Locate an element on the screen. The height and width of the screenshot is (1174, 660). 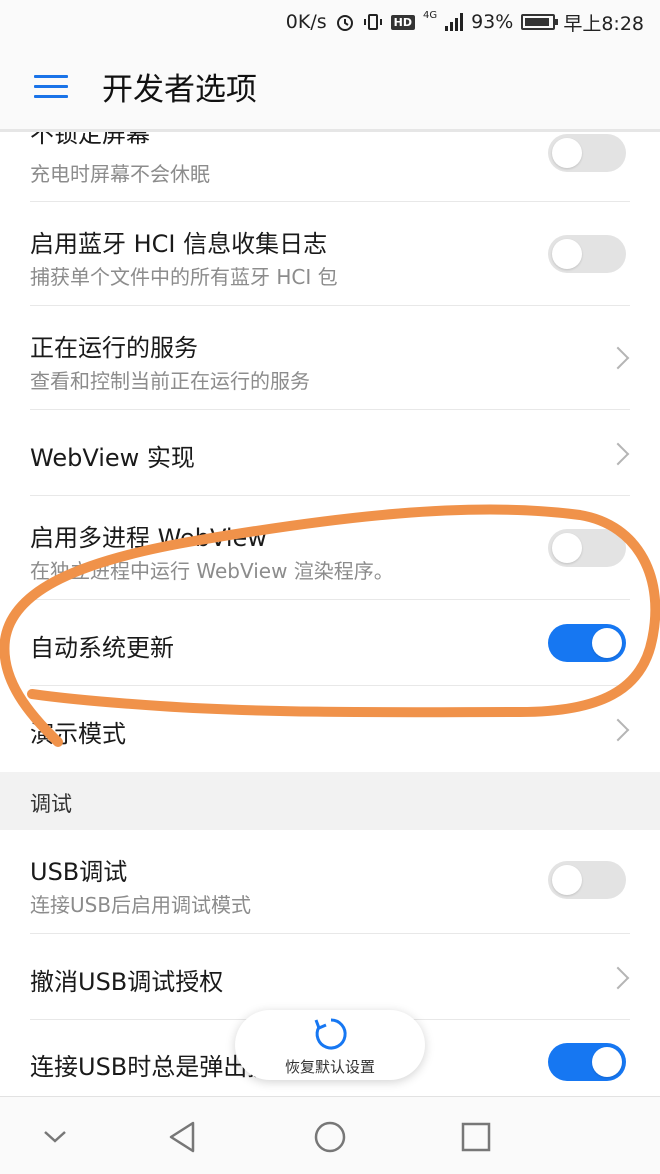
setting-subtitle: 查看和控制当前正在运行的服务 is located at coordinates (170, 381).